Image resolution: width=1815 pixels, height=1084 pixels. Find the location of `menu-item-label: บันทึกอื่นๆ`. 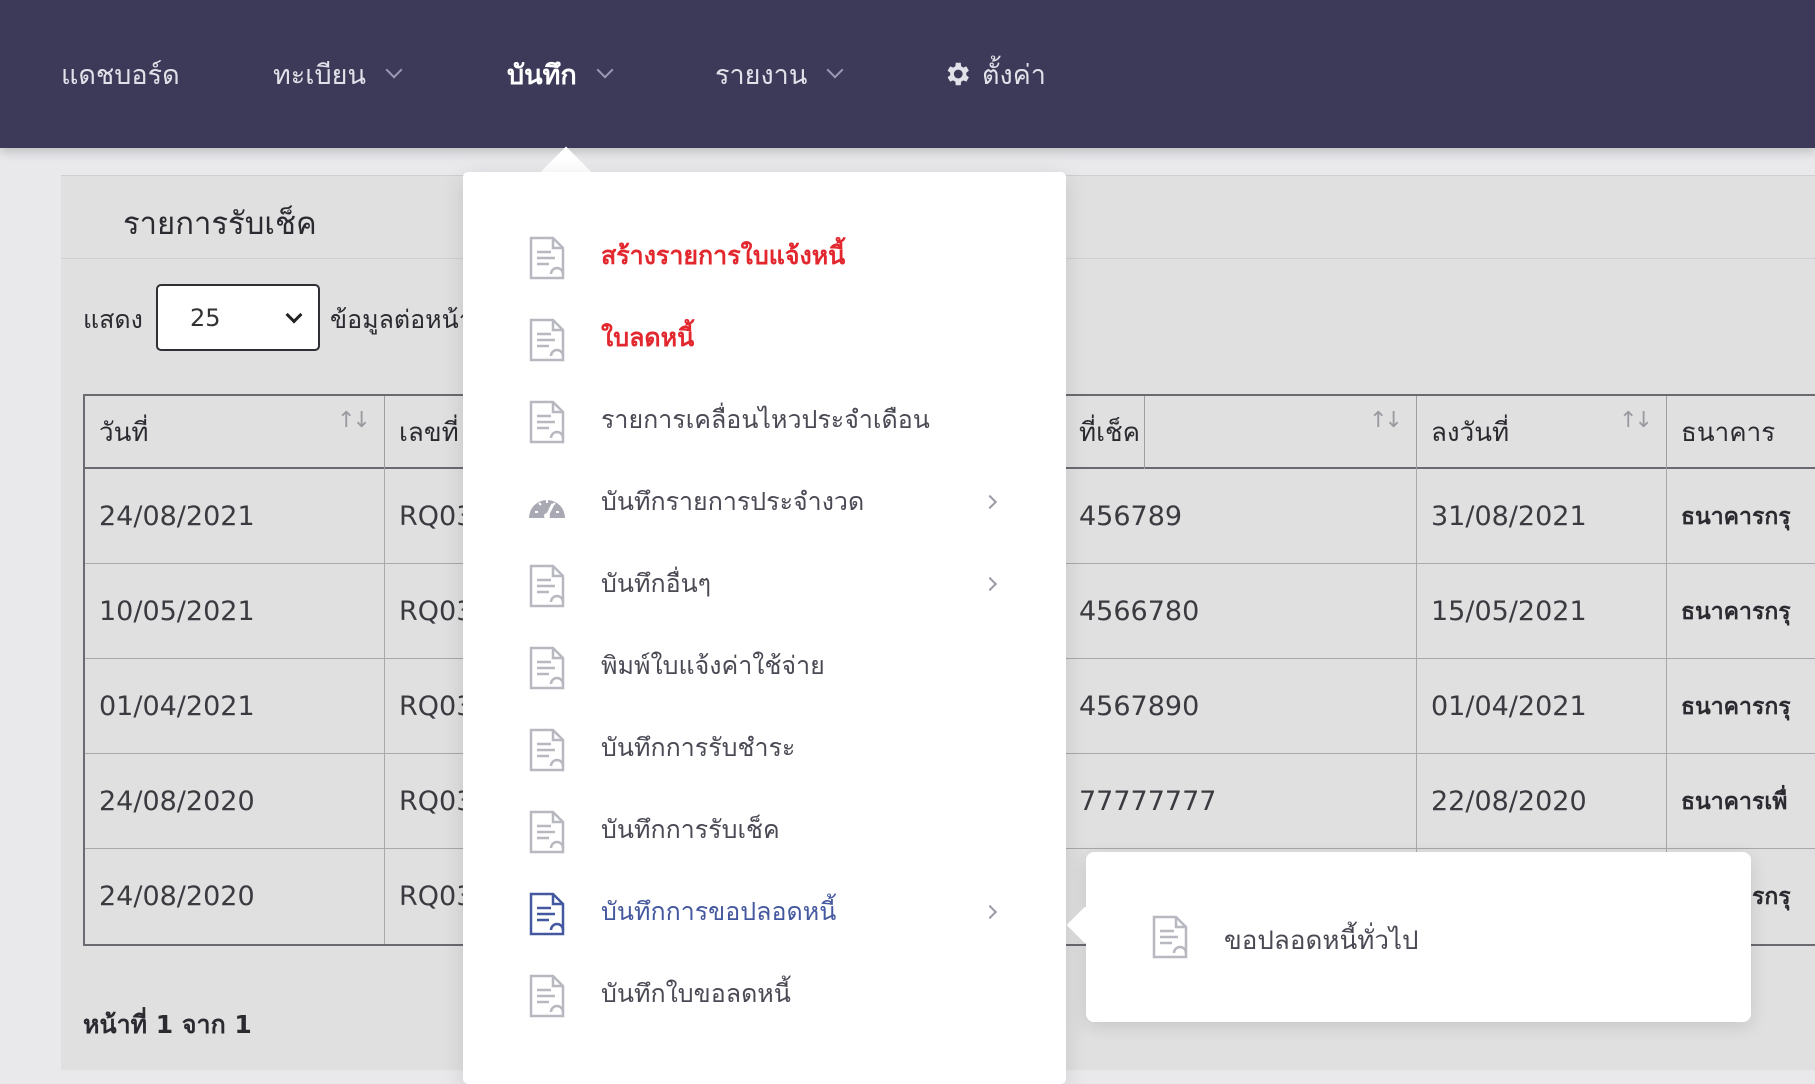

menu-item-label: บันทึกอื่นๆ is located at coordinates (656, 583).